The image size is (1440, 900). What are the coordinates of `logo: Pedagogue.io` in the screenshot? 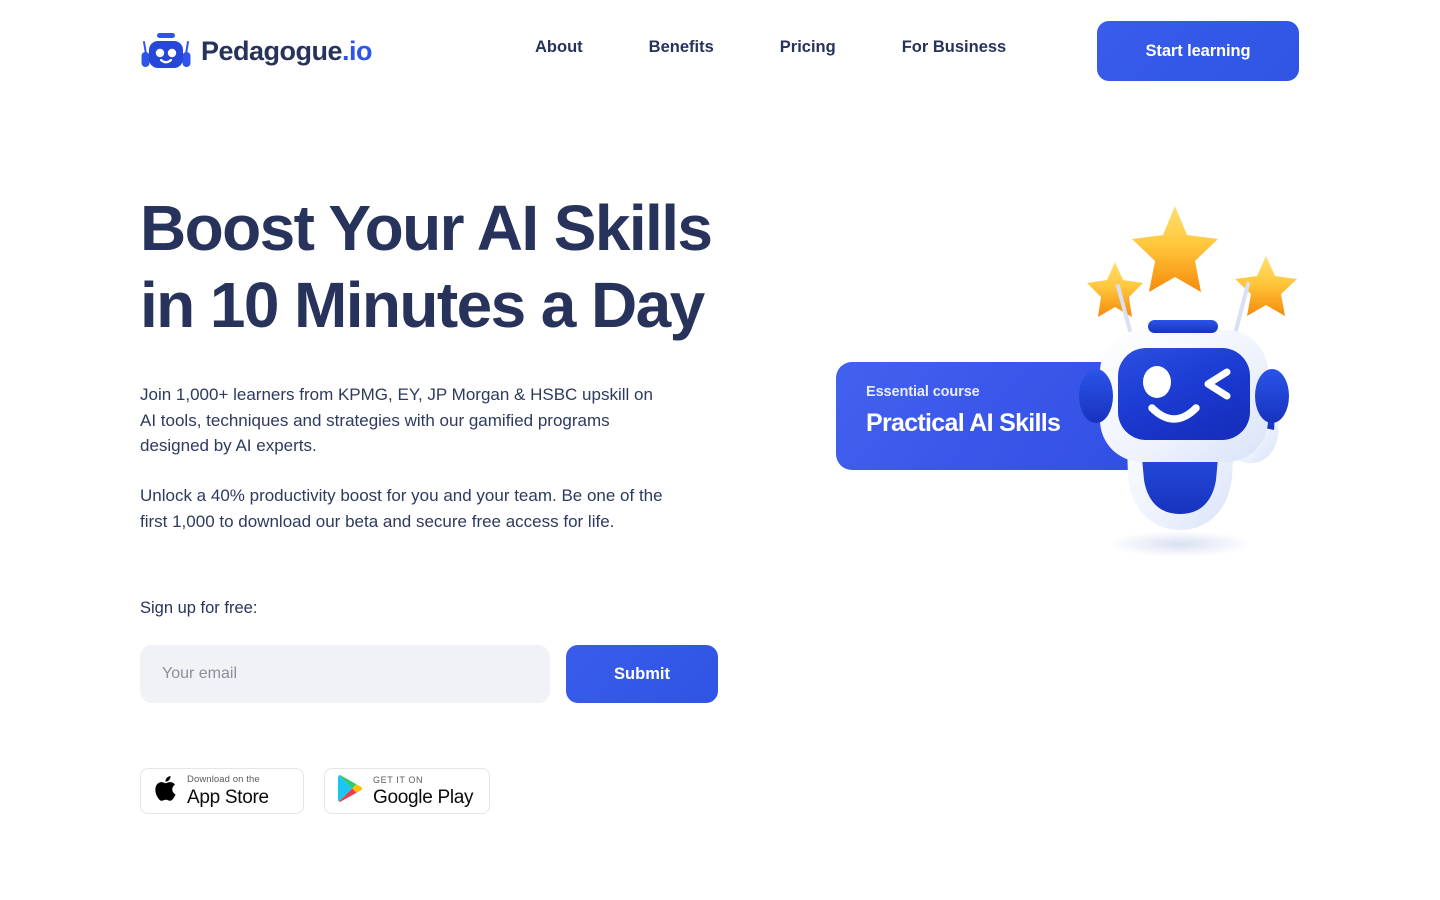 It's located at (256, 51).